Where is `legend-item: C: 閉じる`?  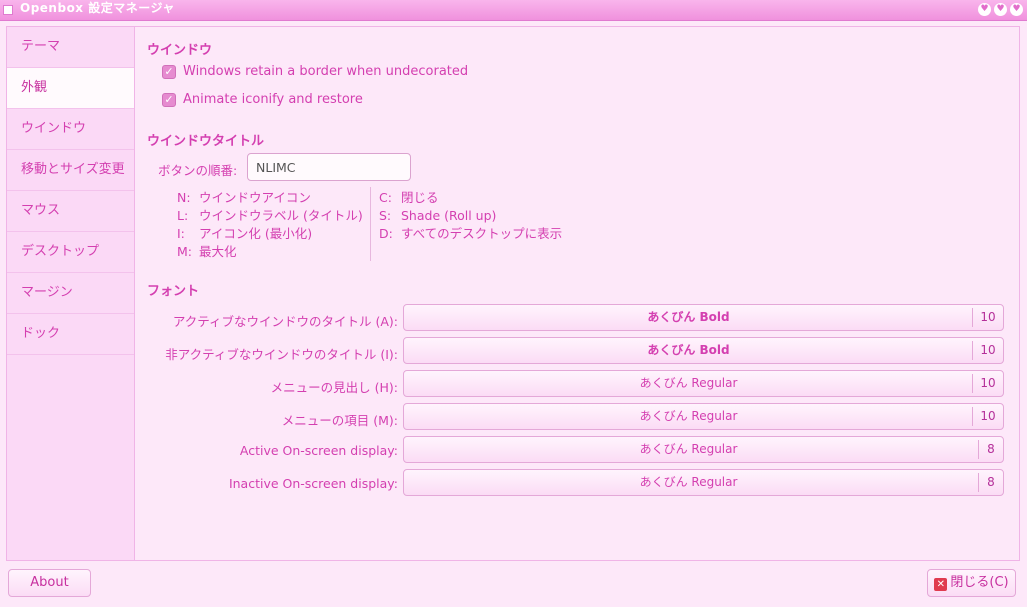 legend-item: C: 閉じる is located at coordinates (409, 197).